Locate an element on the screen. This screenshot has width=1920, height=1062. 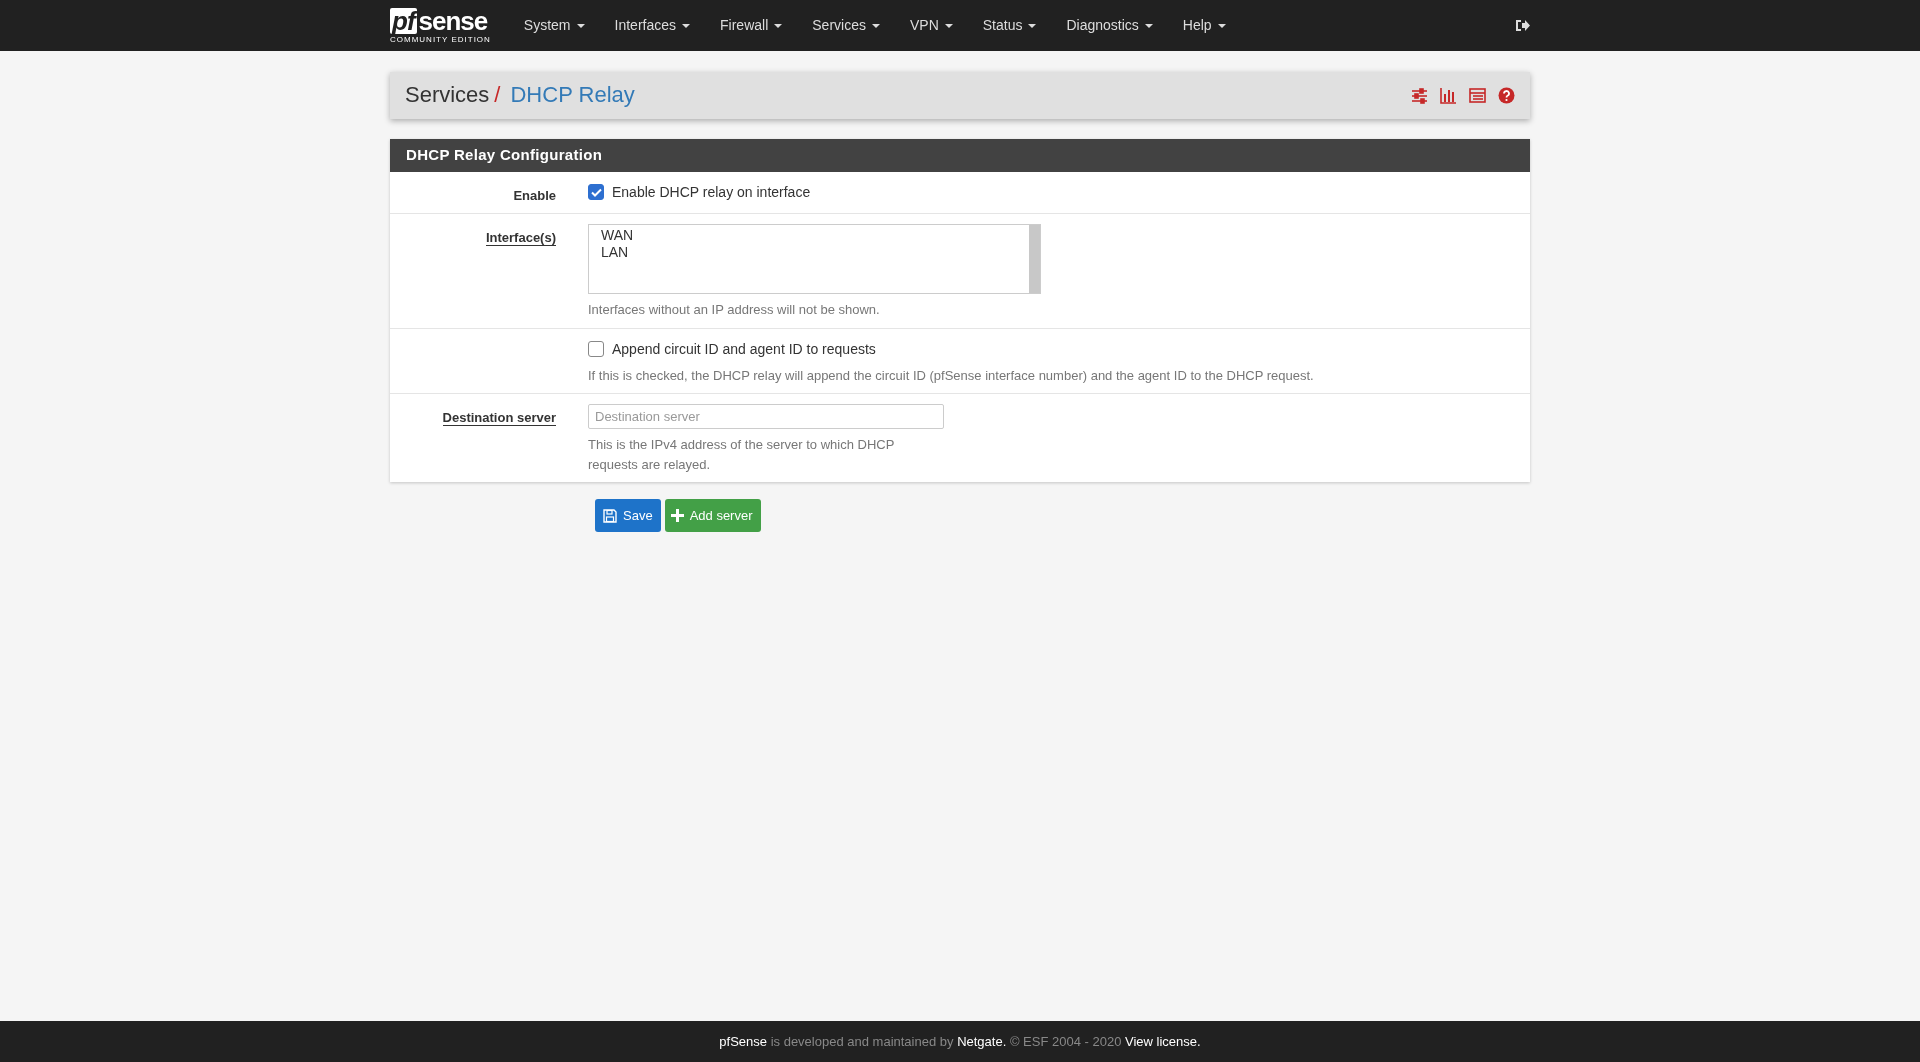
nav-menu: Diagnostics is located at coordinates (1109, 25).